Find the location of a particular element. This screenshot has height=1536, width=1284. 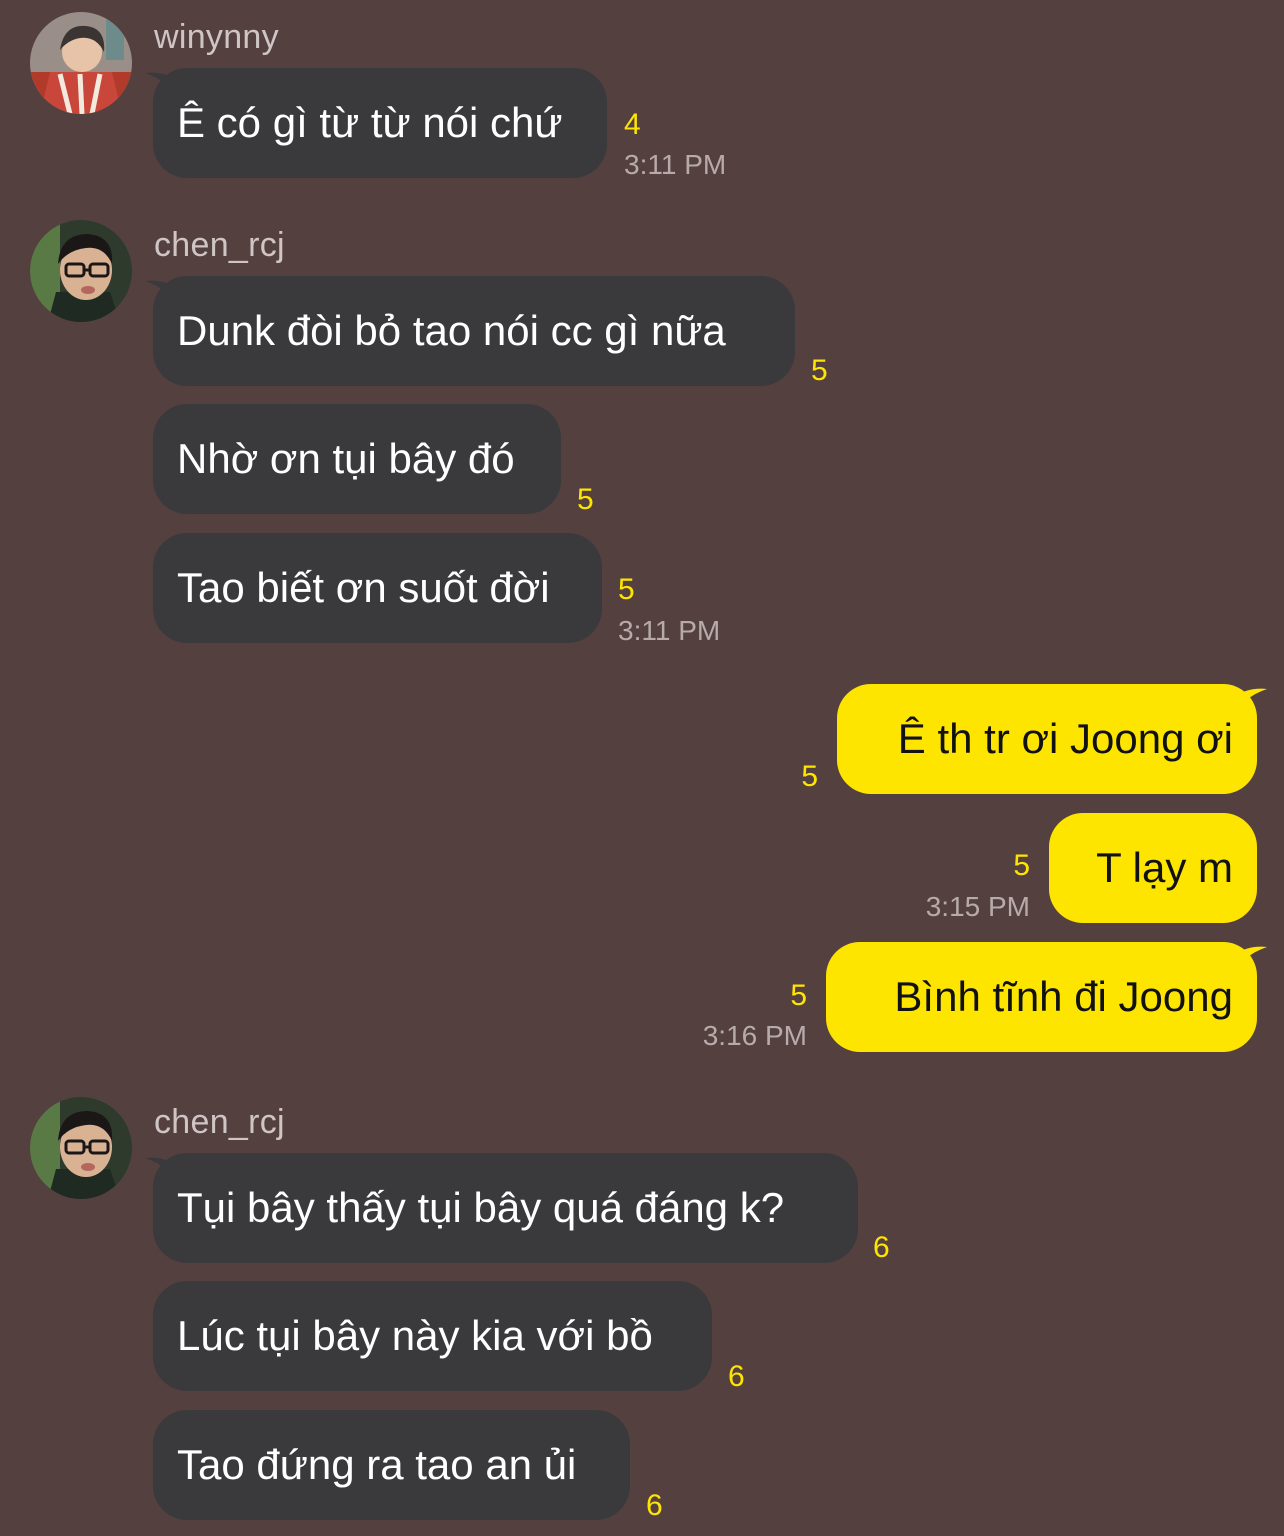

message-text: Lúc tụi bây này kia với bồ is located at coordinates (415, 1335).